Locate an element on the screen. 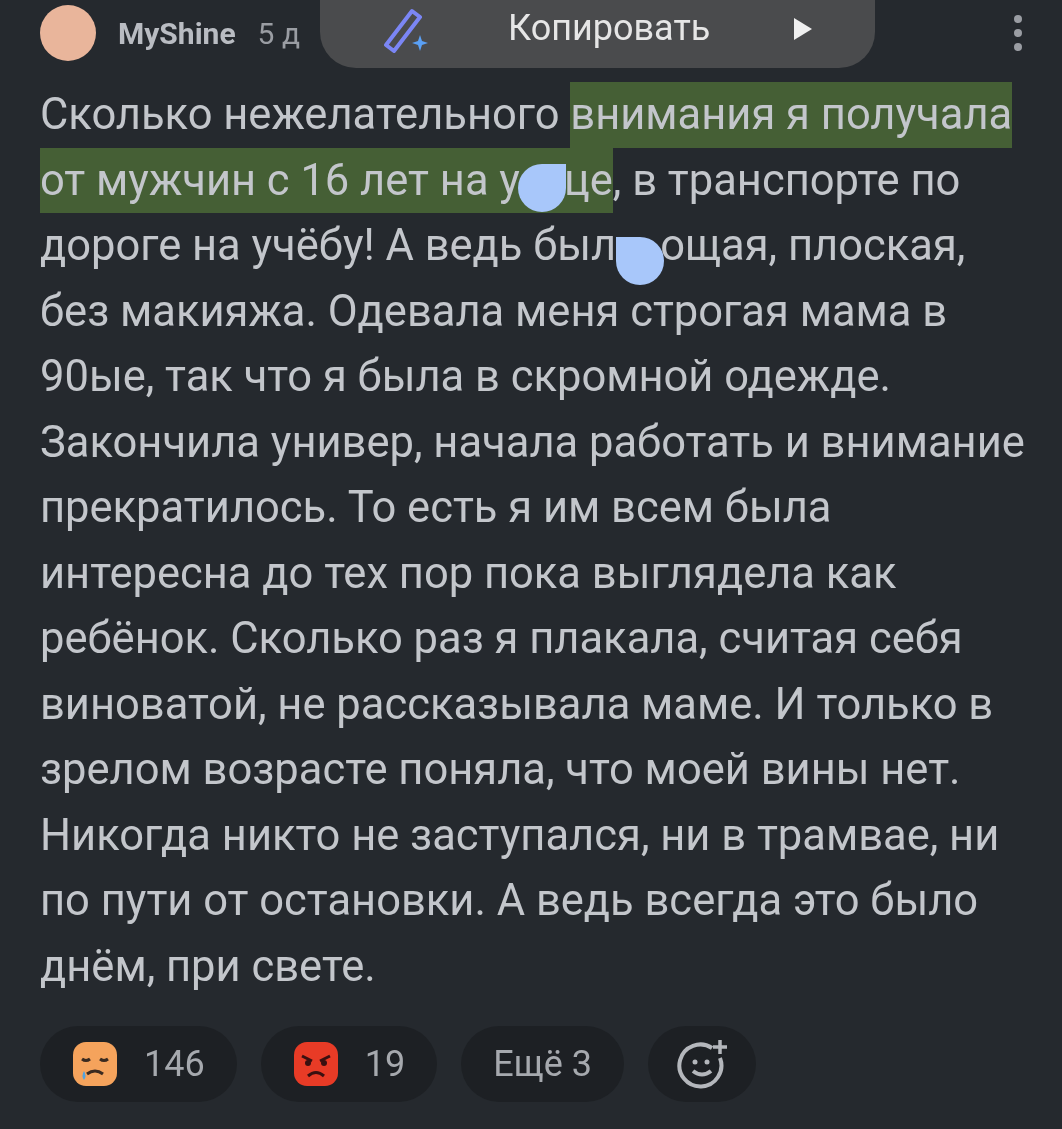 The image size is (1062, 1129). comment-text: Никогда никто не заступался, ни в трамвае, ни is located at coordinates (520, 835).